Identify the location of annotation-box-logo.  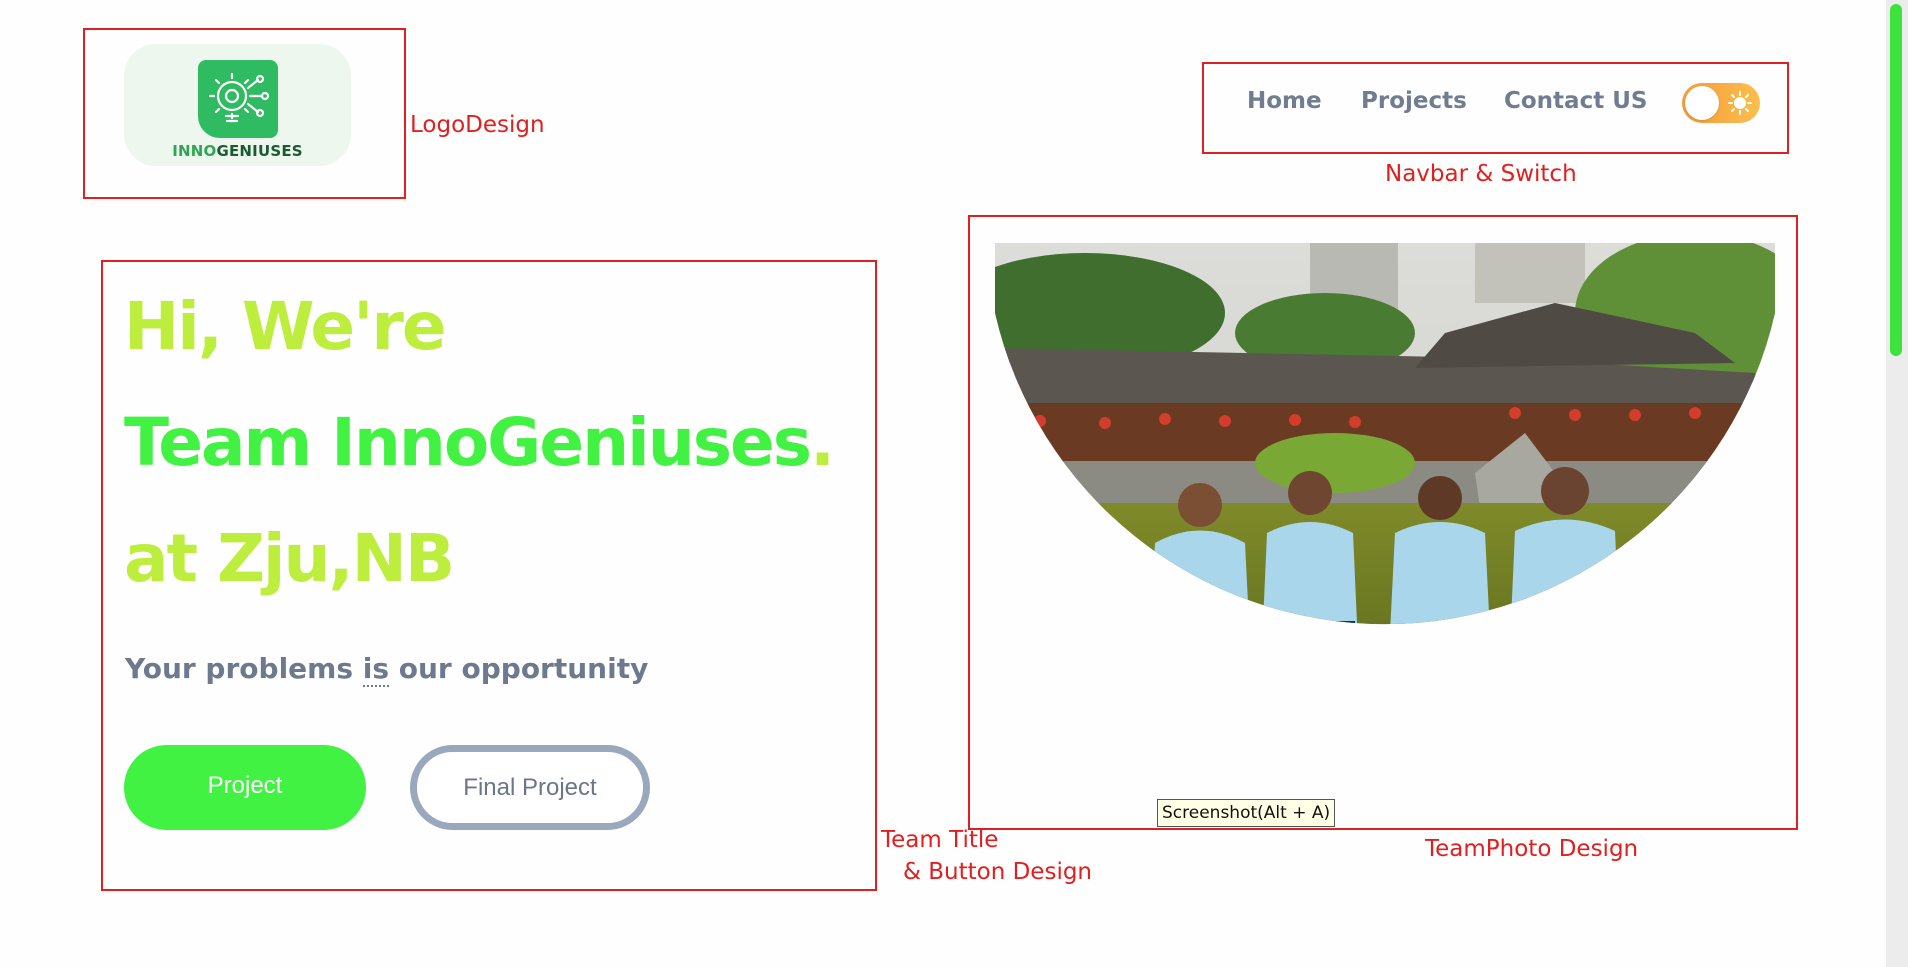
(244, 113).